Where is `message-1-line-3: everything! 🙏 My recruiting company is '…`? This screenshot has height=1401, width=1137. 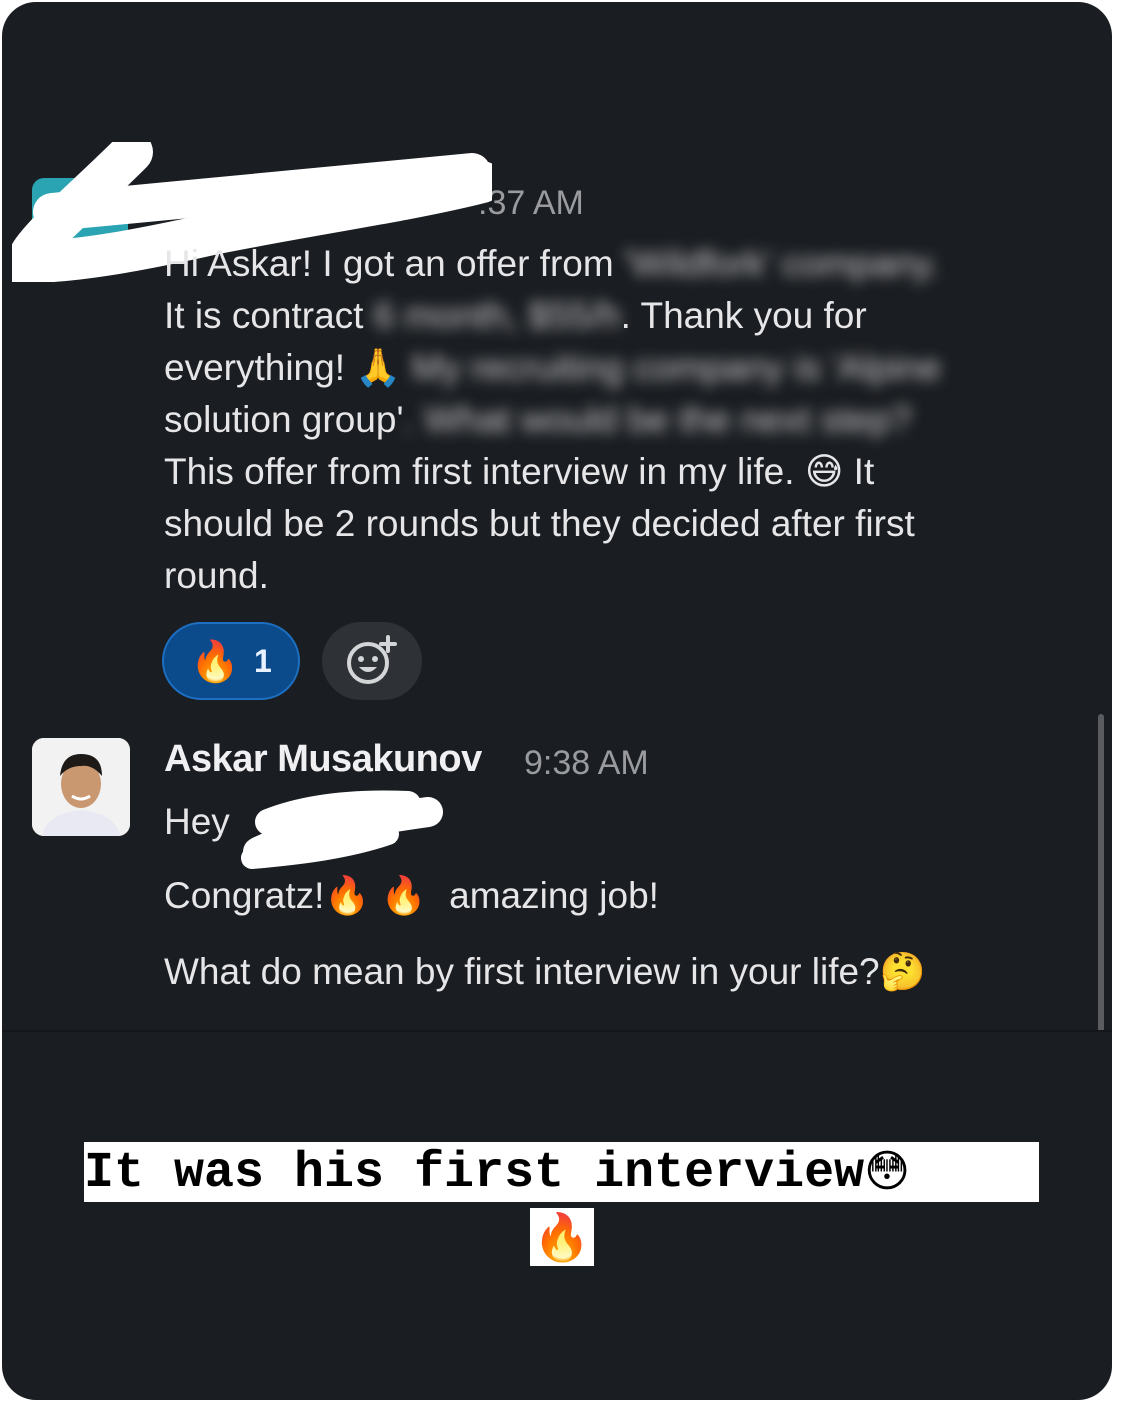 message-1-line-3: everything! 🙏 My recruiting company is '… is located at coordinates (614, 368).